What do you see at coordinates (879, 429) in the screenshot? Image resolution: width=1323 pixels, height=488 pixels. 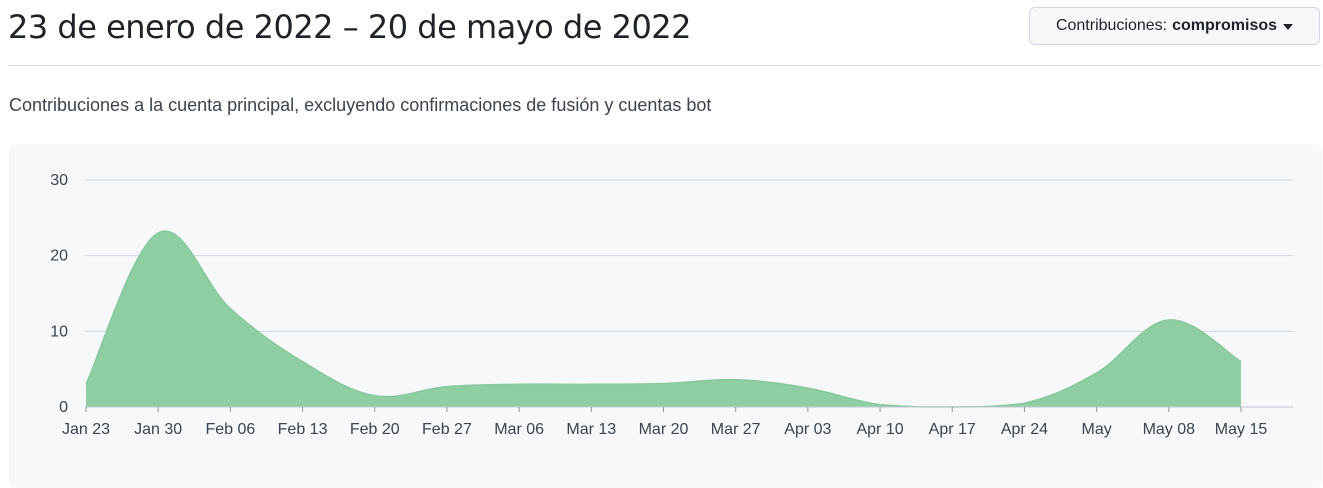 I see `x-tick-label: Apr 10` at bounding box center [879, 429].